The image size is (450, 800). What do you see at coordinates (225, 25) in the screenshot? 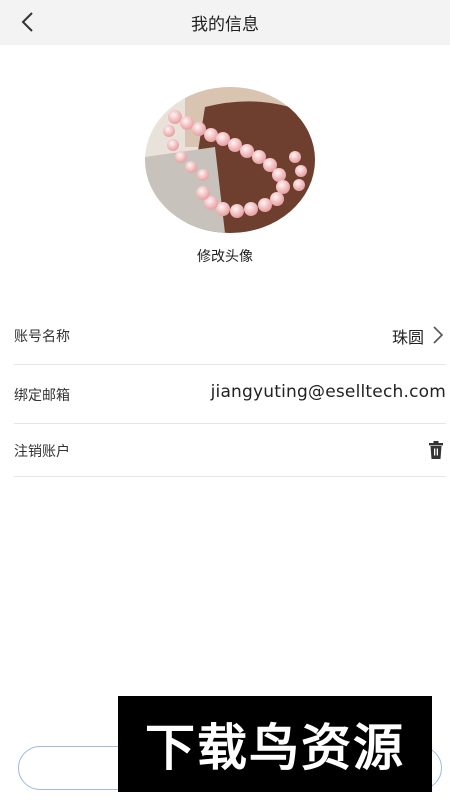
I see `page-title: 我的信息` at bounding box center [225, 25].